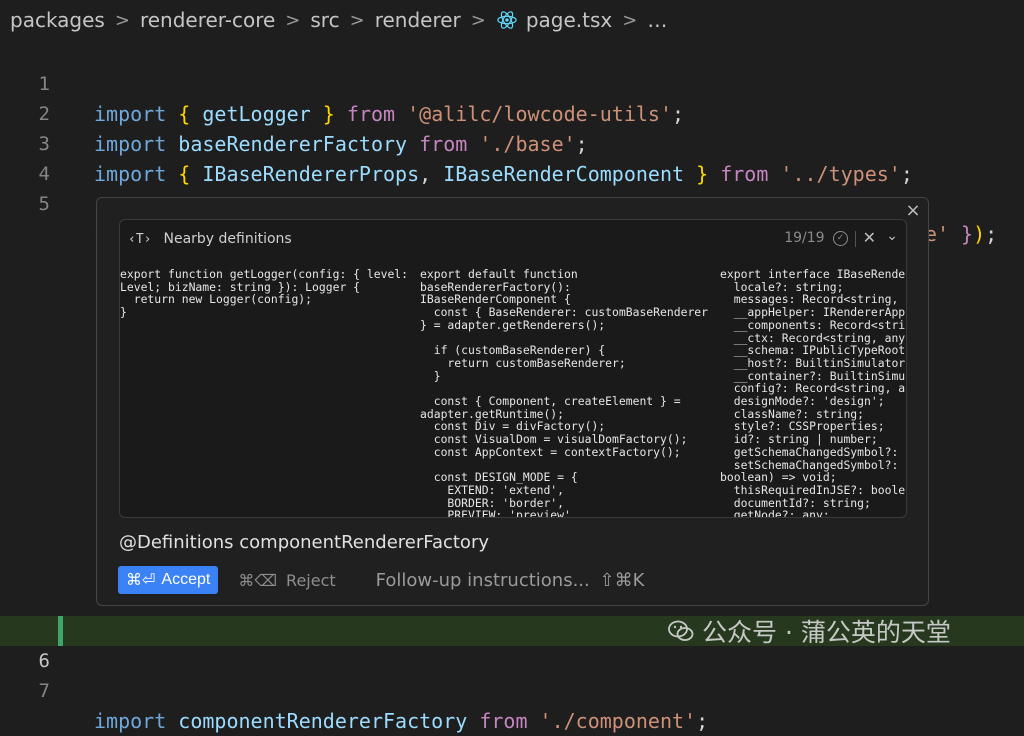 The height and width of the screenshot is (736, 1024). I want to click on code-token: ), so click(979, 234).